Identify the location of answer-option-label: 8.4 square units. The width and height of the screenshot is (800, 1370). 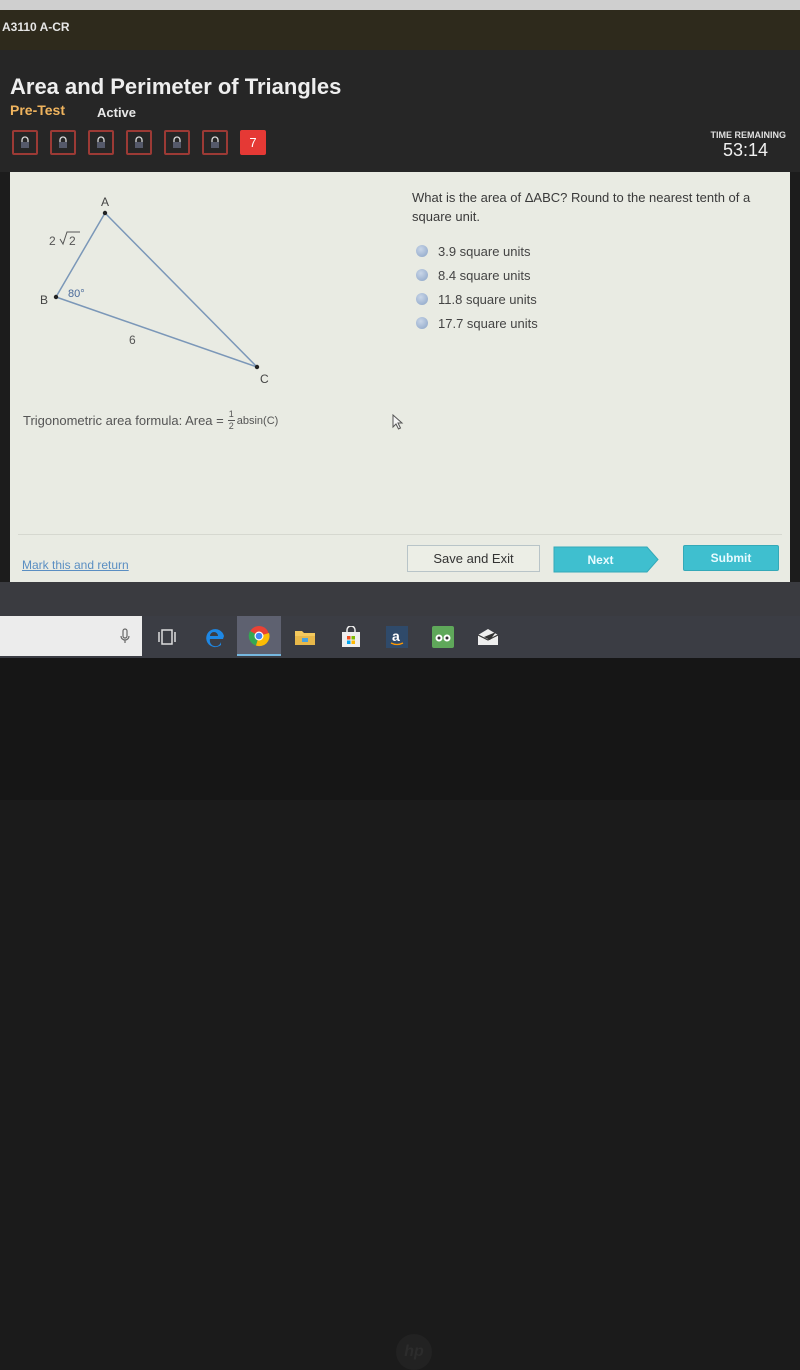
(484, 275).